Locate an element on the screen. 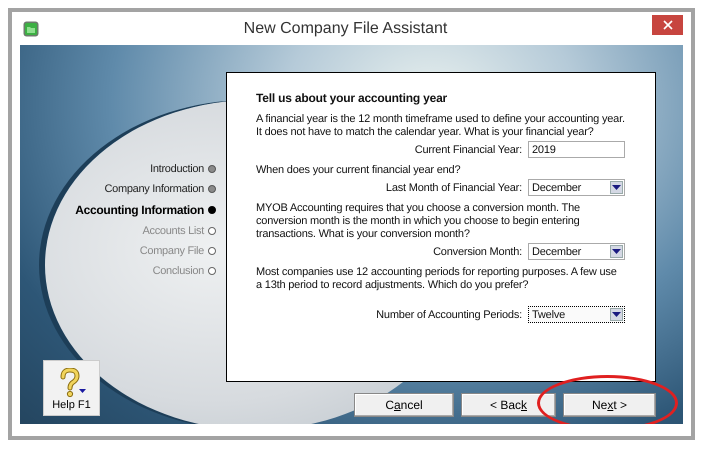  wizard-button: Cancel is located at coordinates (404, 405).